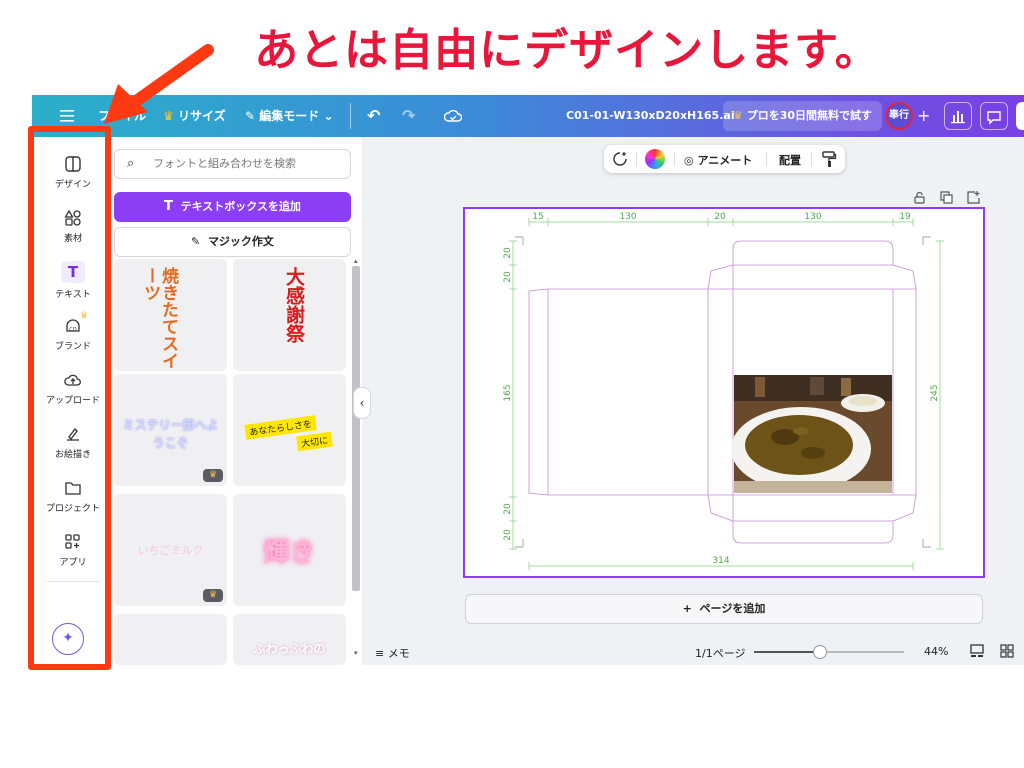 The width and height of the screenshot is (1024, 768). What do you see at coordinates (899, 116) in the screenshot?
I see `avatar: 奉行` at bounding box center [899, 116].